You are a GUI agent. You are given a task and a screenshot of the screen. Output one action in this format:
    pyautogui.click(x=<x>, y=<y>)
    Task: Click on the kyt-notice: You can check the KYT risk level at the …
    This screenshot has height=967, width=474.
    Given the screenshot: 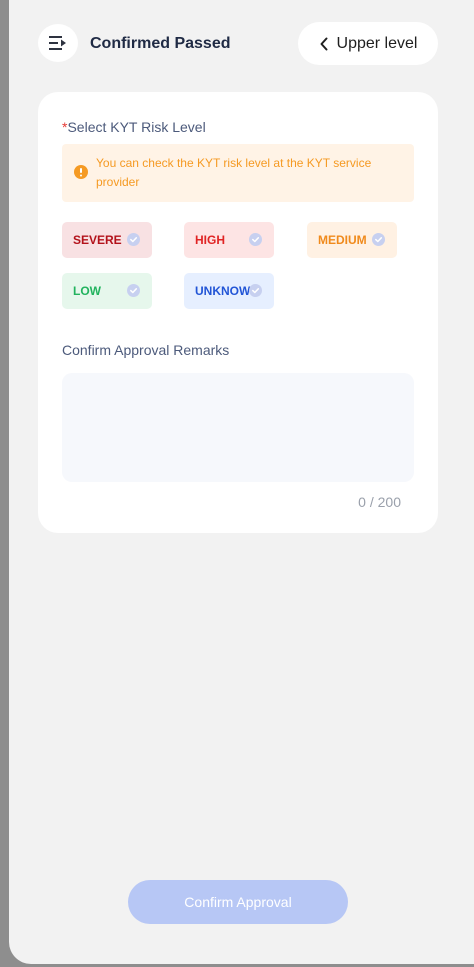 What is the action you would take?
    pyautogui.click(x=238, y=173)
    